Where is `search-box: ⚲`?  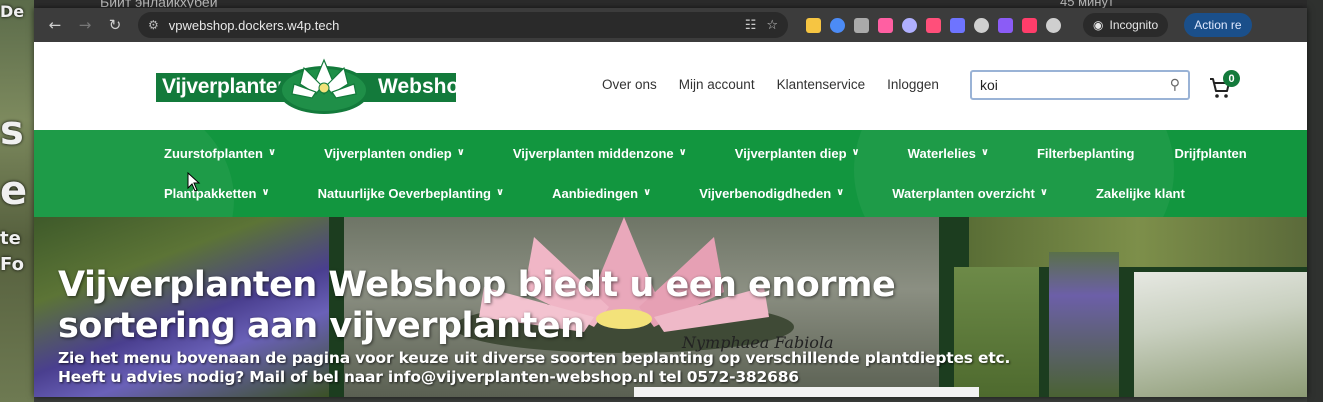 search-box: ⚲ is located at coordinates (1080, 85).